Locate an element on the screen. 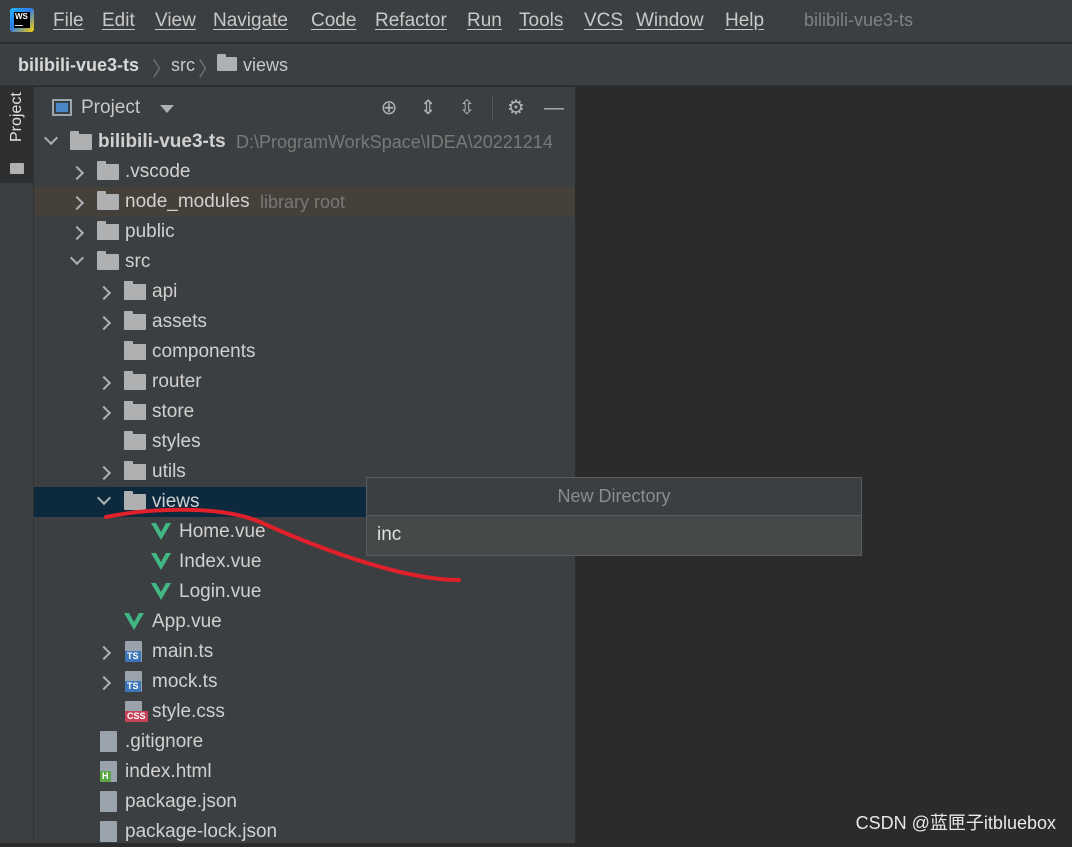 The height and width of the screenshot is (847, 1072). csdn-watermark: CSDN @蓝匣子itbluebox is located at coordinates (955, 823).